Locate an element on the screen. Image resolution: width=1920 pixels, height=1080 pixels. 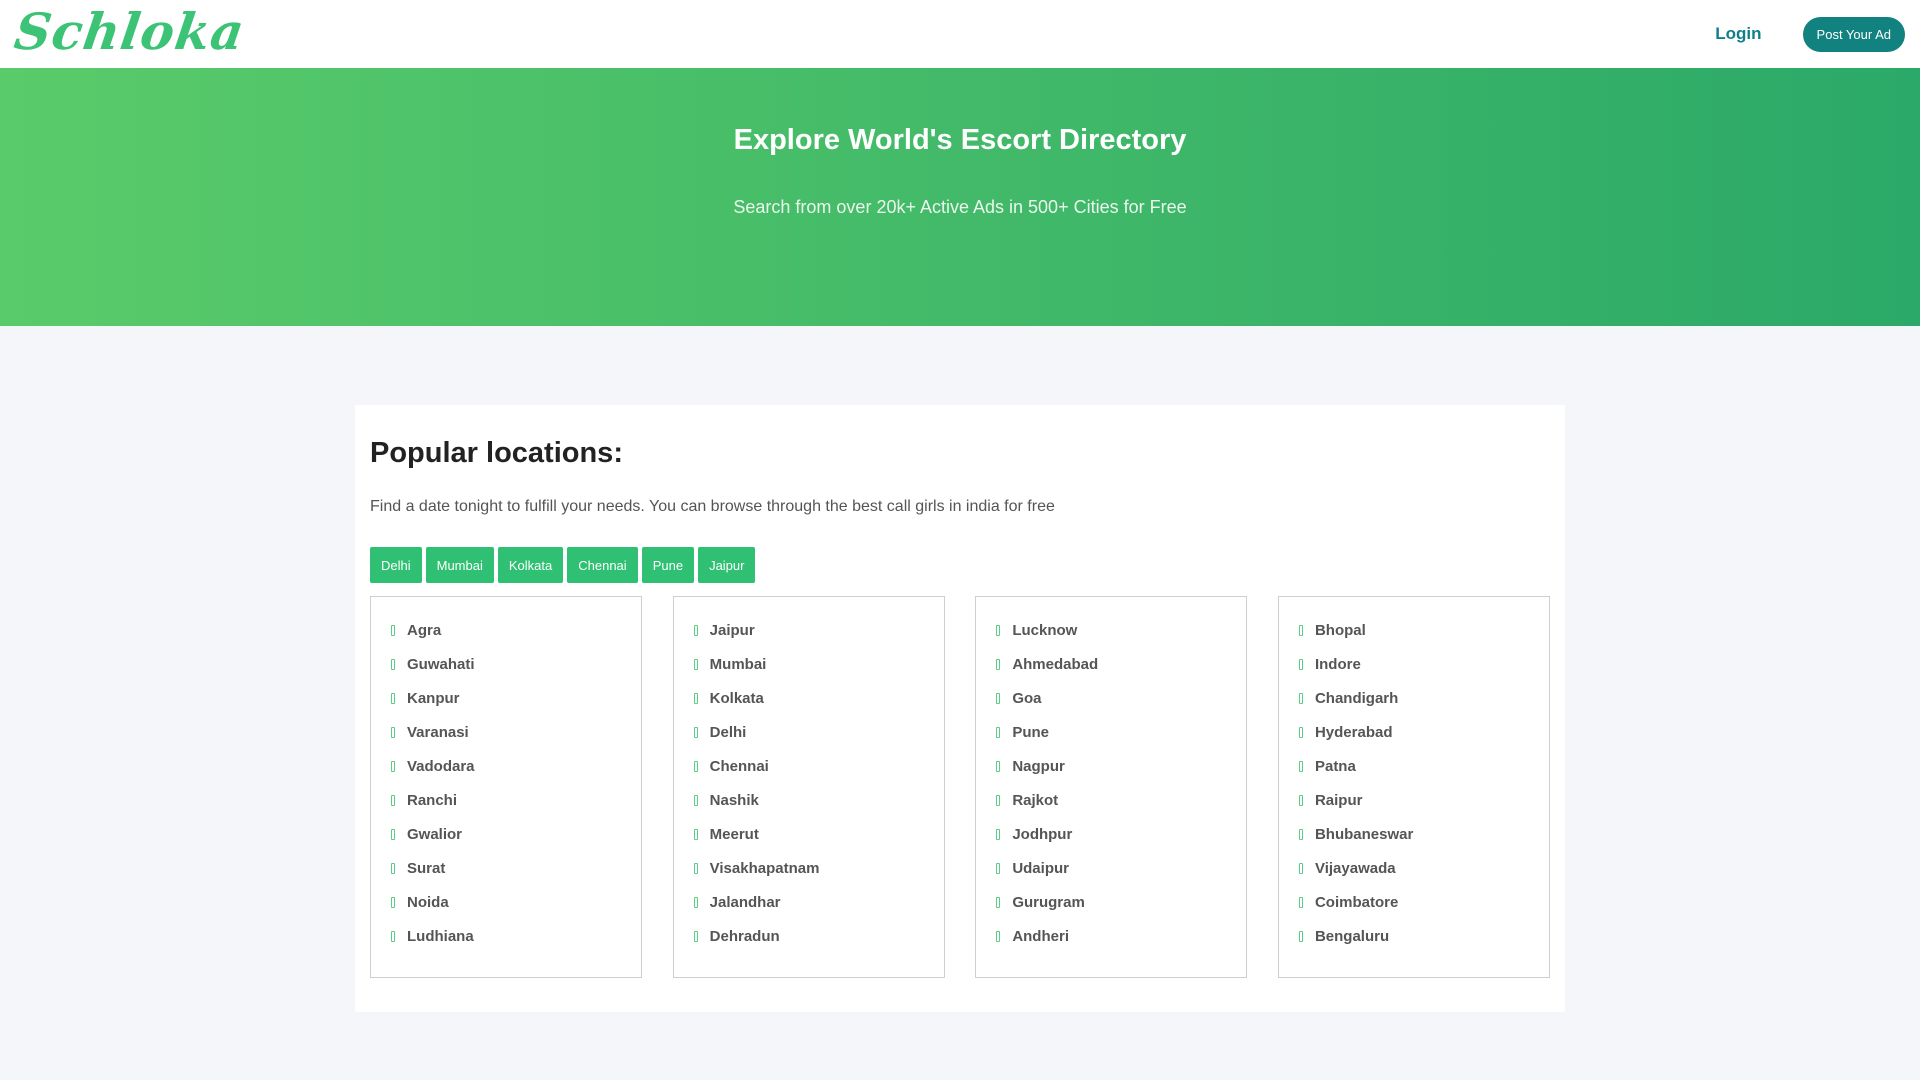
city-list-item: Jalandhar is located at coordinates (808, 902).